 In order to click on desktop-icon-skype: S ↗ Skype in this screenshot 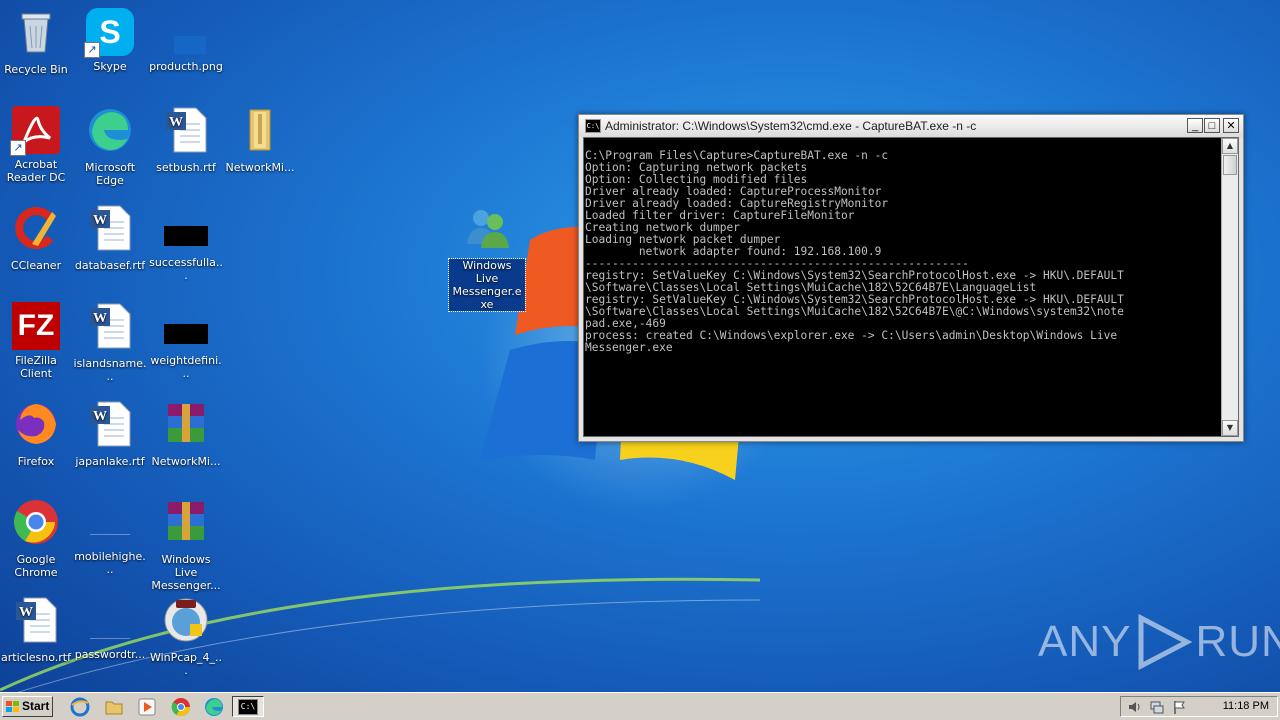, I will do `click(110, 40)`.